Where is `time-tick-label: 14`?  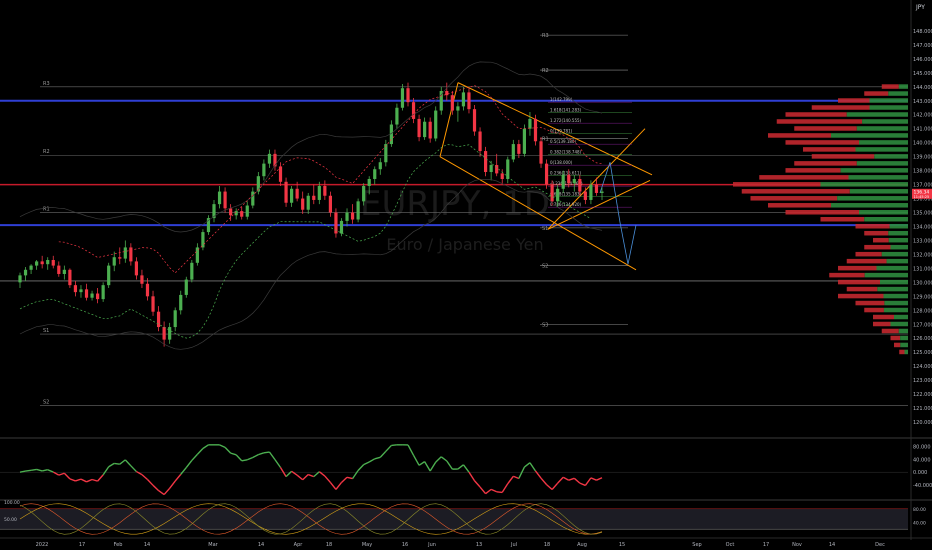 time-tick-label: 14 is located at coordinates (832, 545).